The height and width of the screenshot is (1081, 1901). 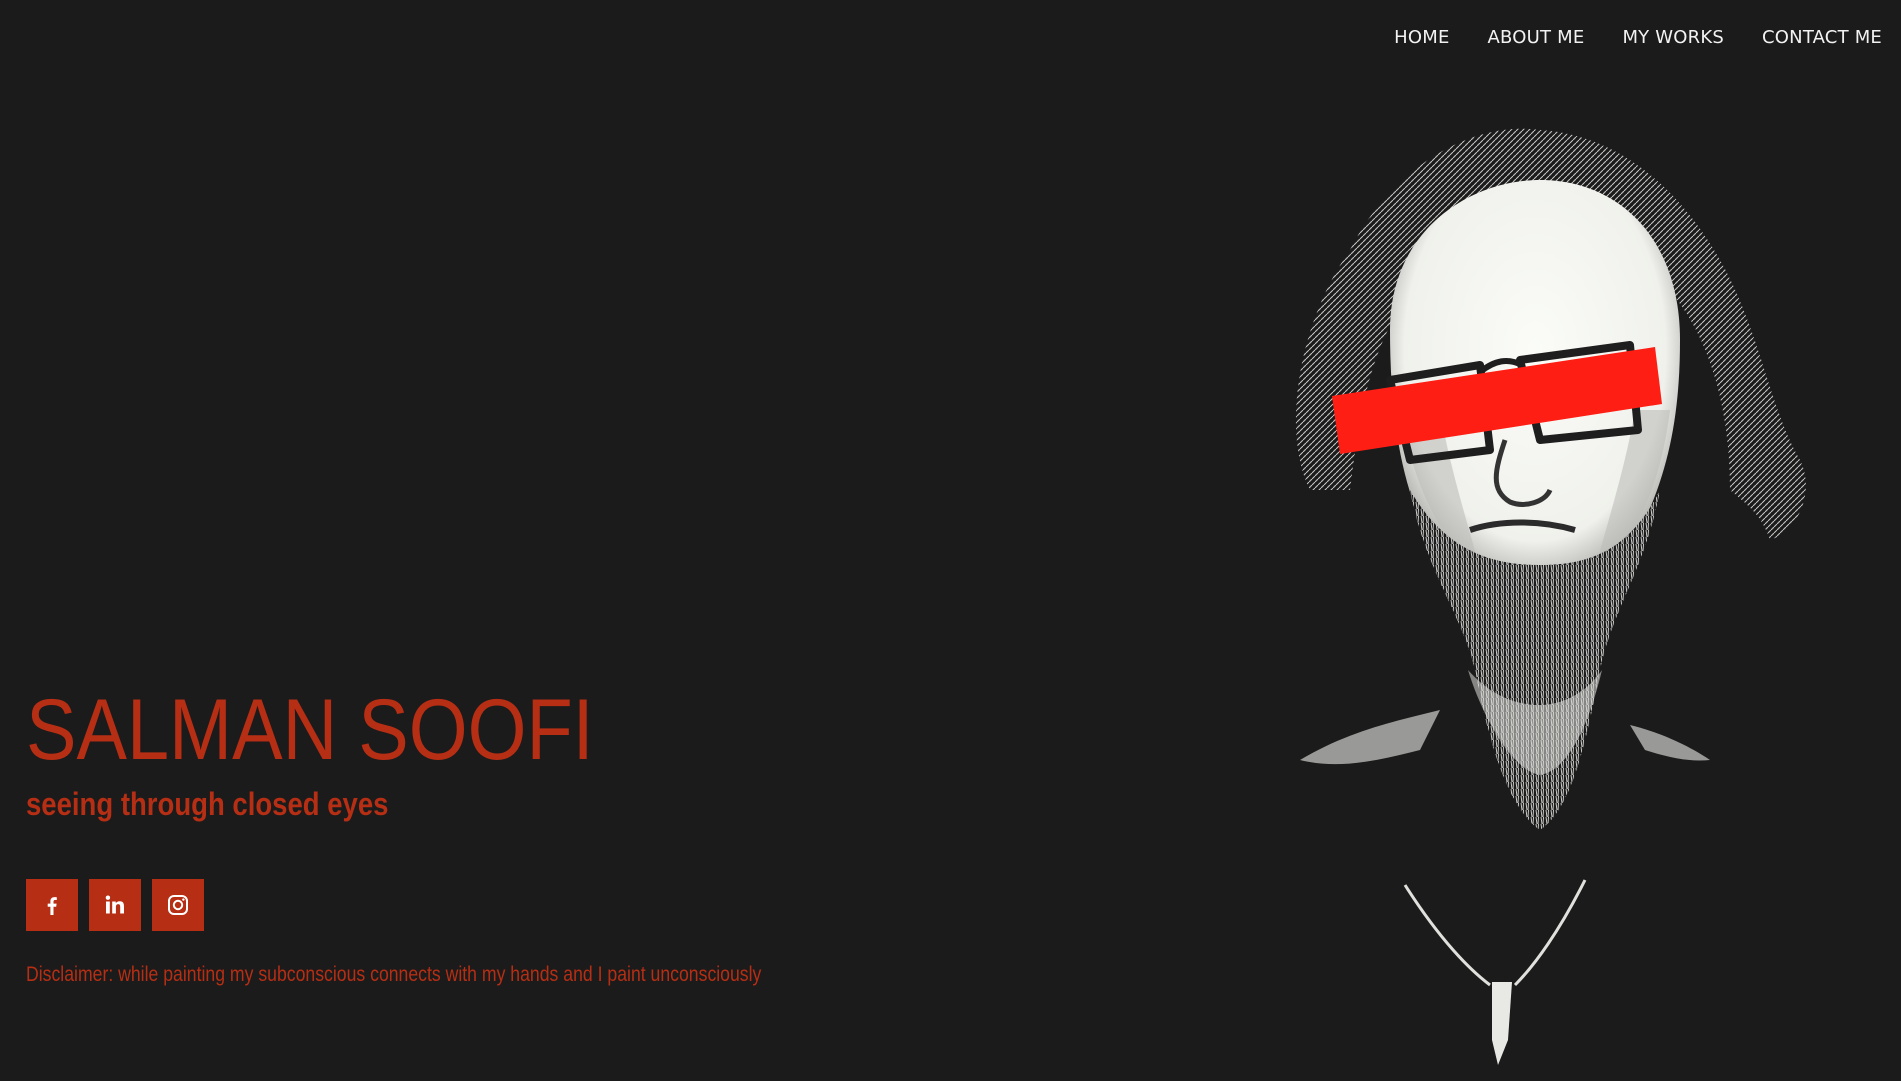 What do you see at coordinates (1421, 38) in the screenshot?
I see `nav-home-link: HOME` at bounding box center [1421, 38].